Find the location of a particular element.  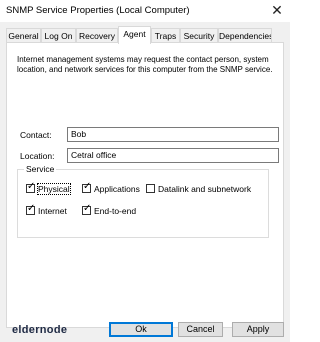

endtoend-checkbox: ✓ End-to-end is located at coordinates (109, 210).